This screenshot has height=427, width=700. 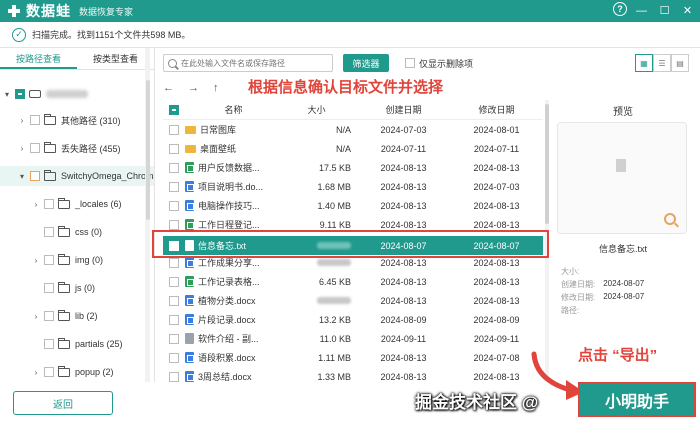 What do you see at coordinates (251, 63) in the screenshot?
I see `search-input` at bounding box center [251, 63].